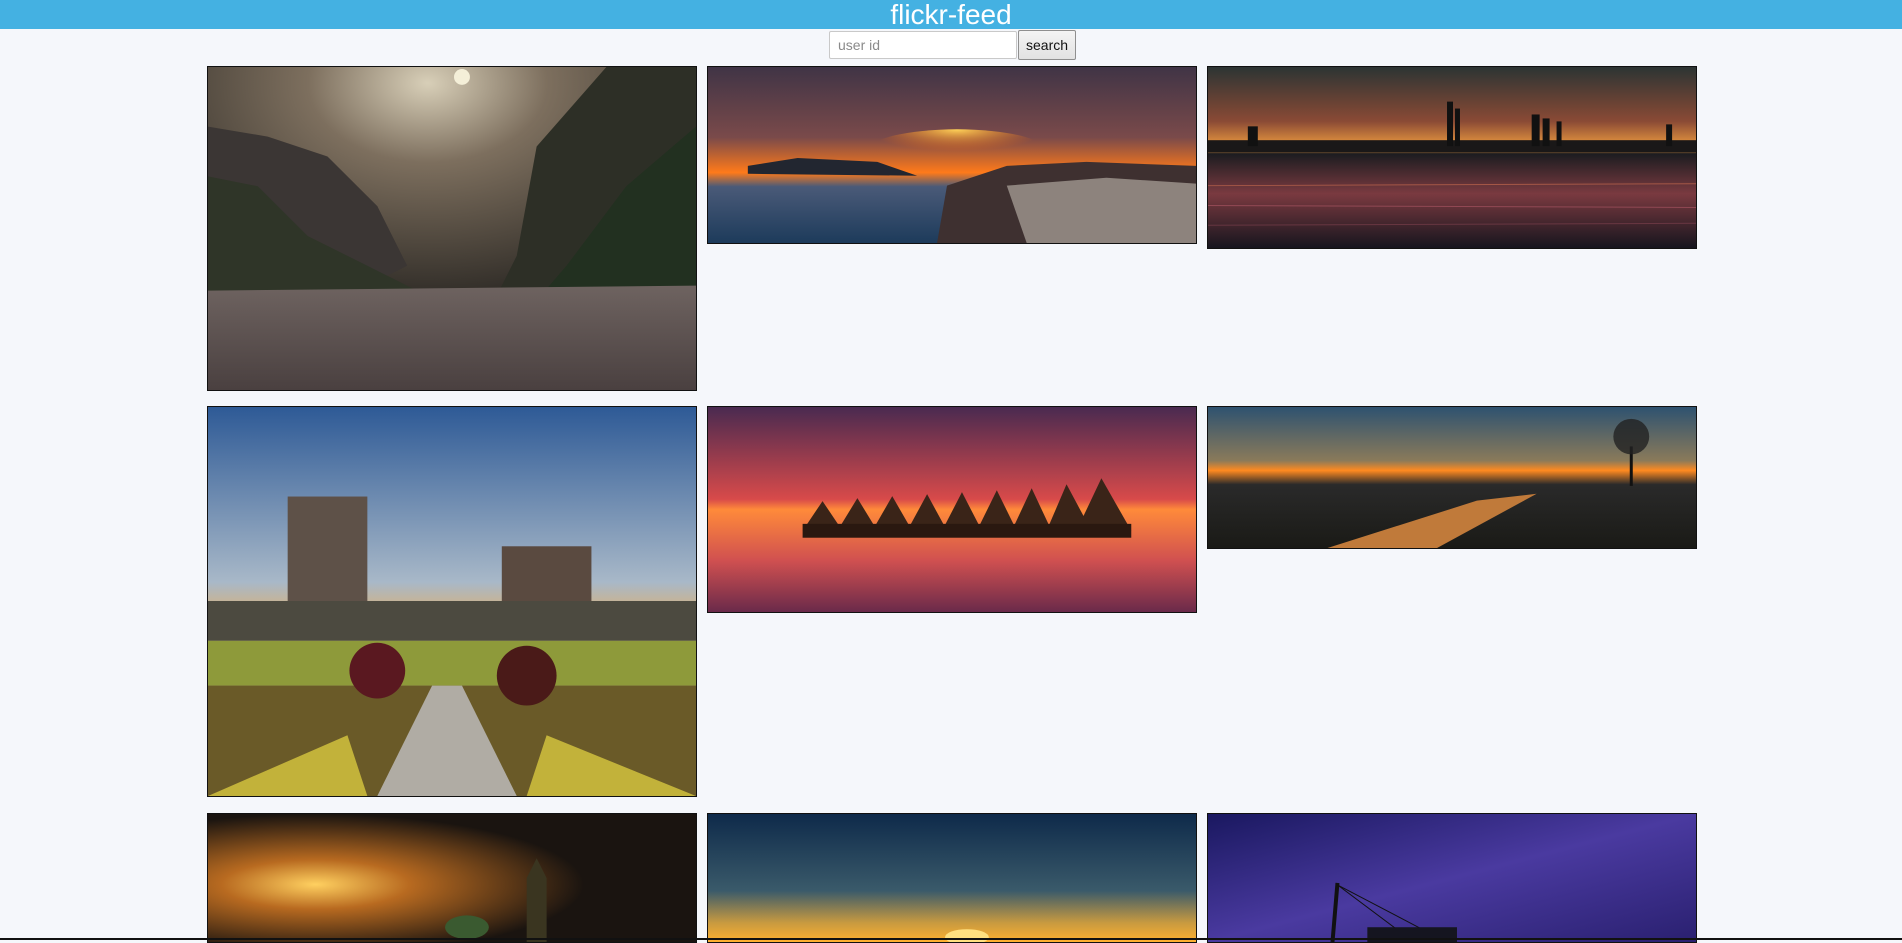 This screenshot has width=1902, height=943. I want to click on photo-horizon-sunrise, so click(952, 878).